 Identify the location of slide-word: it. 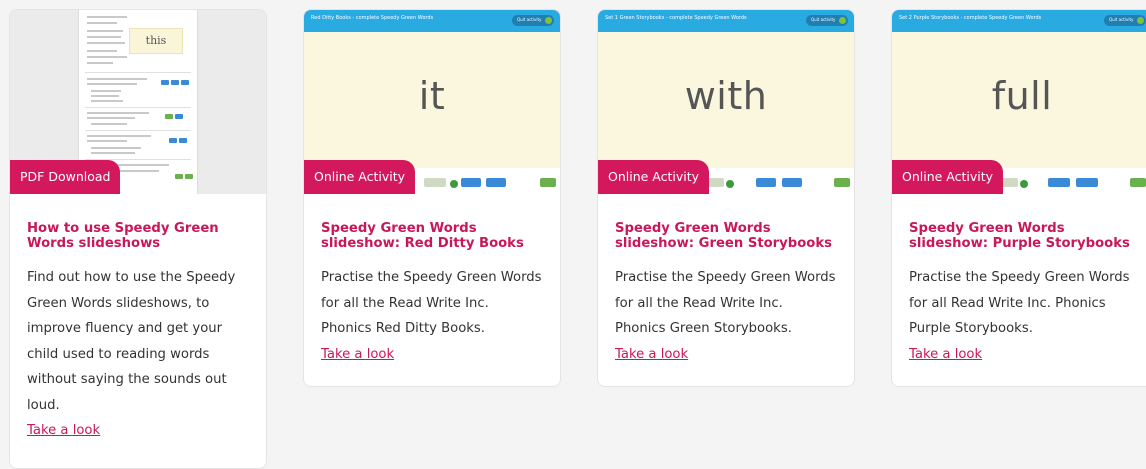
(432, 96).